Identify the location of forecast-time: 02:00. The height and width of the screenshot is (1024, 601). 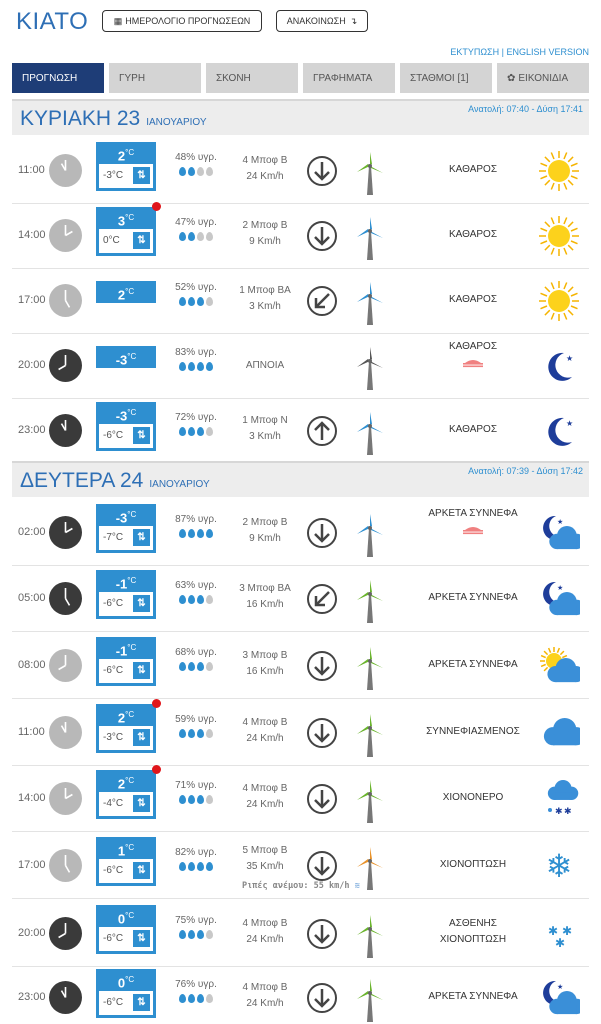
(32, 532).